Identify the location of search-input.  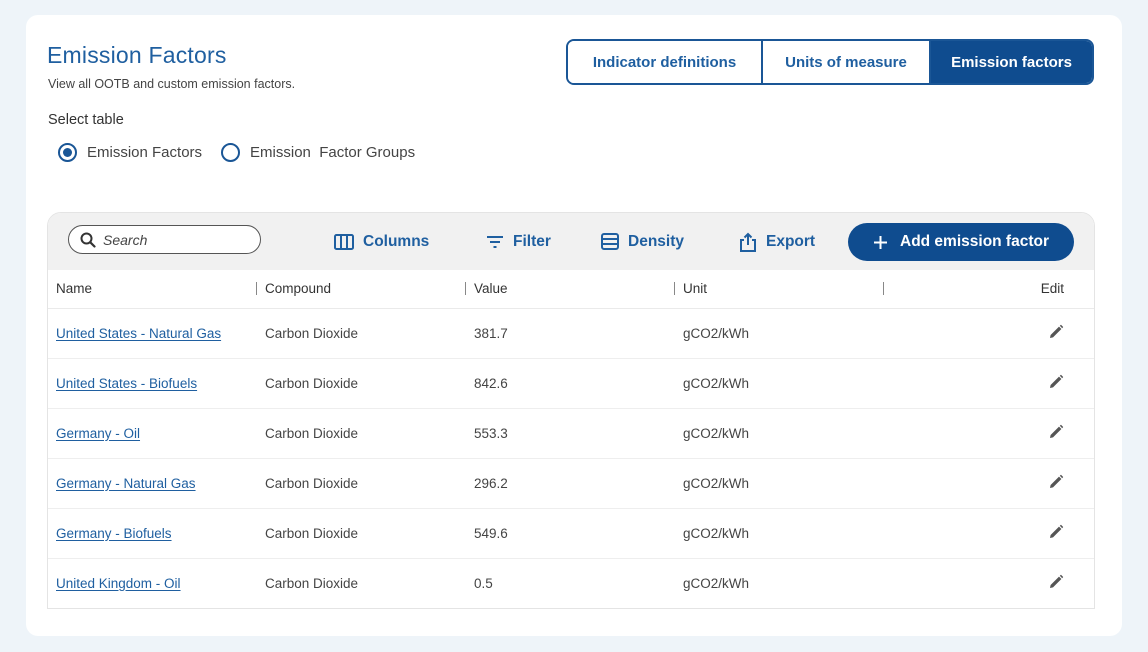
(173, 239).